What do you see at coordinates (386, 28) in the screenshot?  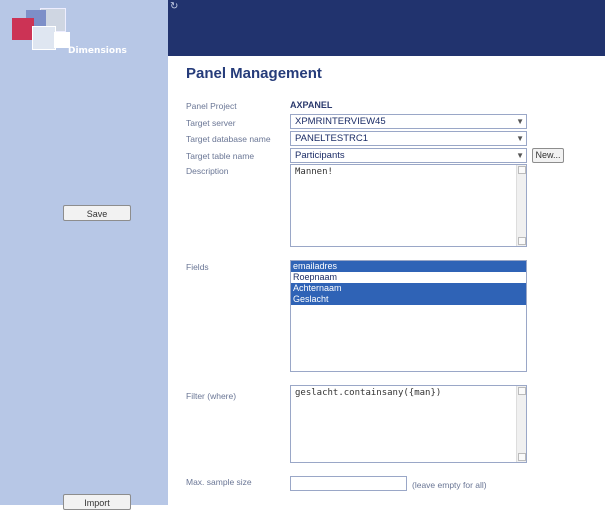 I see `top-bar: ↻` at bounding box center [386, 28].